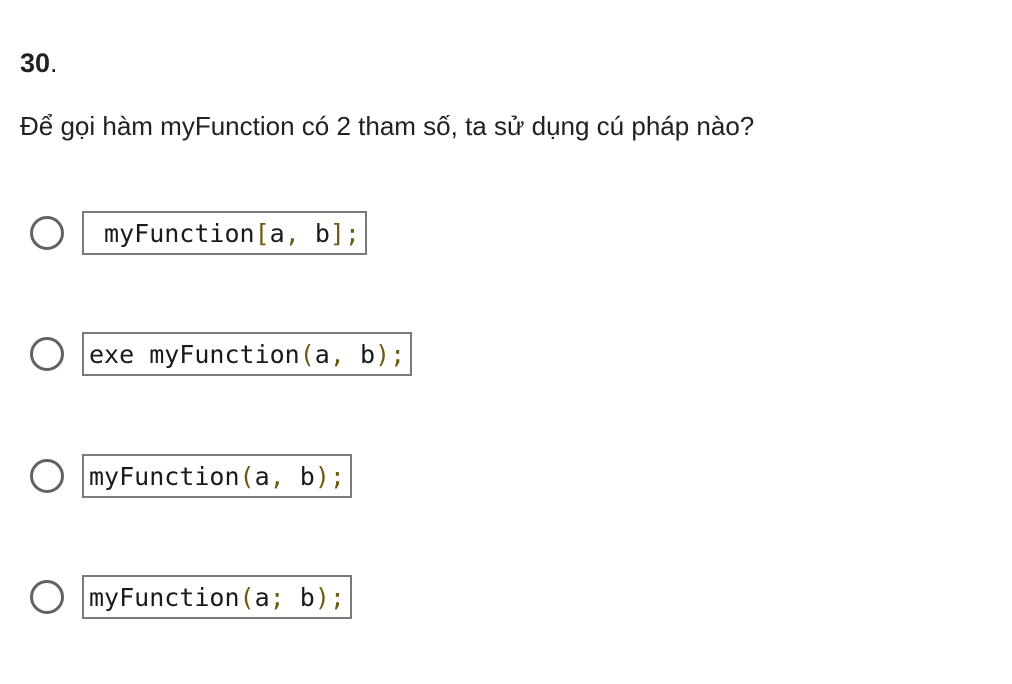  I want to click on question-number-value: 30, so click(35, 63).